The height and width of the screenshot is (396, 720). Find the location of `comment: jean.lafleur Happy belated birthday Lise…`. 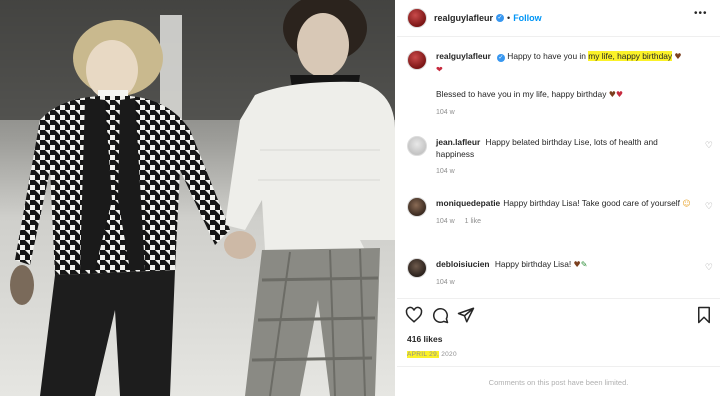

comment: jean.lafleur Happy belated birthday Lise… is located at coordinates (560, 157).